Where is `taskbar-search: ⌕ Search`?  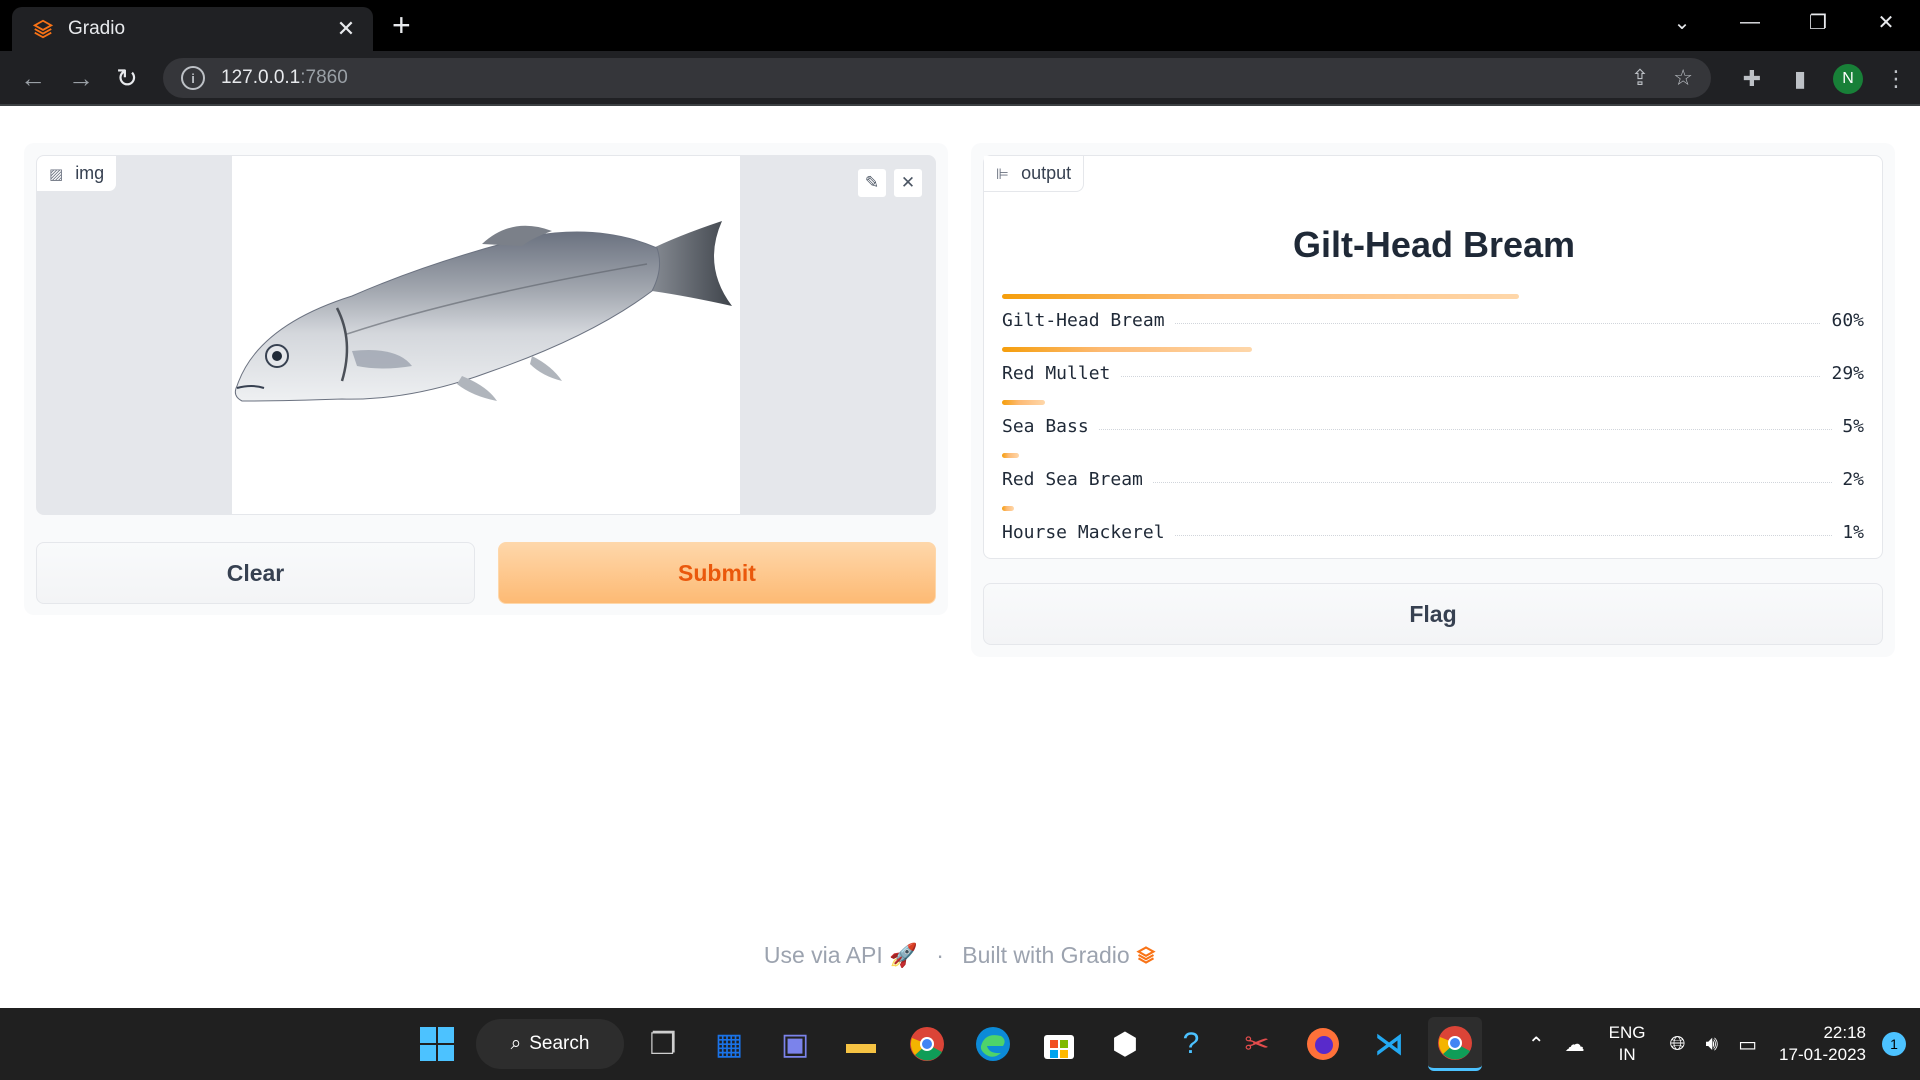
taskbar-search: ⌕ Search is located at coordinates (550, 1044).